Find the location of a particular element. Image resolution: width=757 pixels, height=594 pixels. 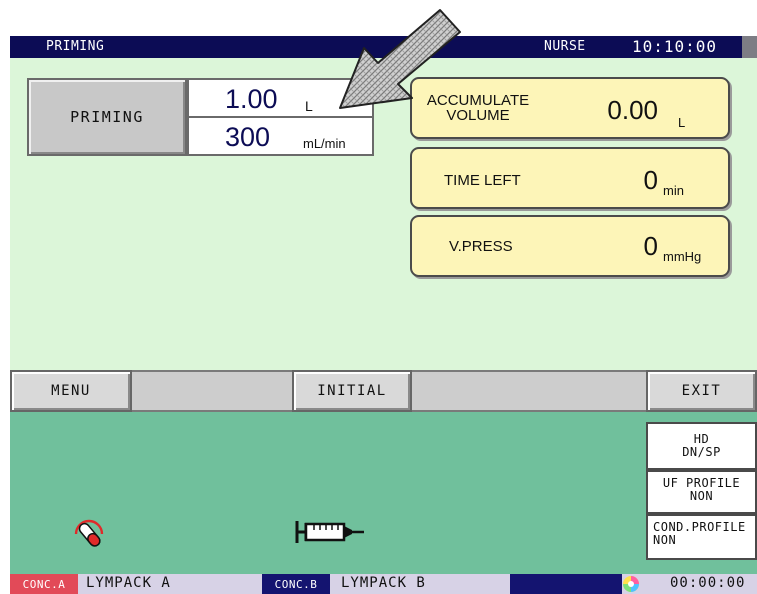

color-wheel-icon is located at coordinates (631, 584).